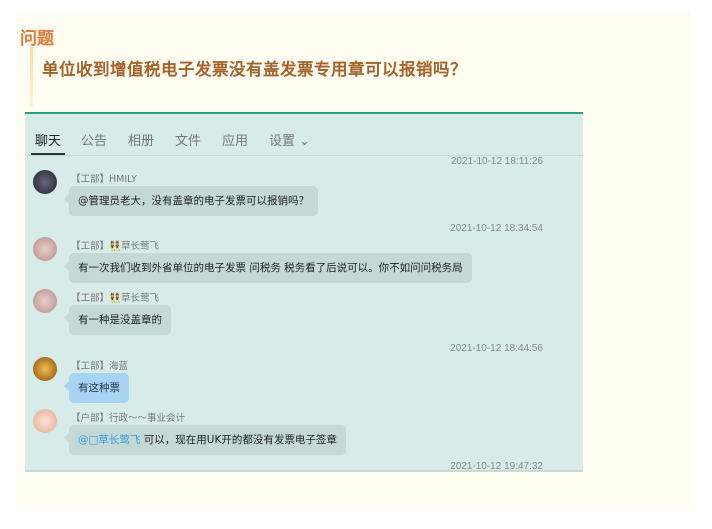 This screenshot has width=712, height=529. What do you see at coordinates (141, 139) in the screenshot?
I see `tab-album: 相册` at bounding box center [141, 139].